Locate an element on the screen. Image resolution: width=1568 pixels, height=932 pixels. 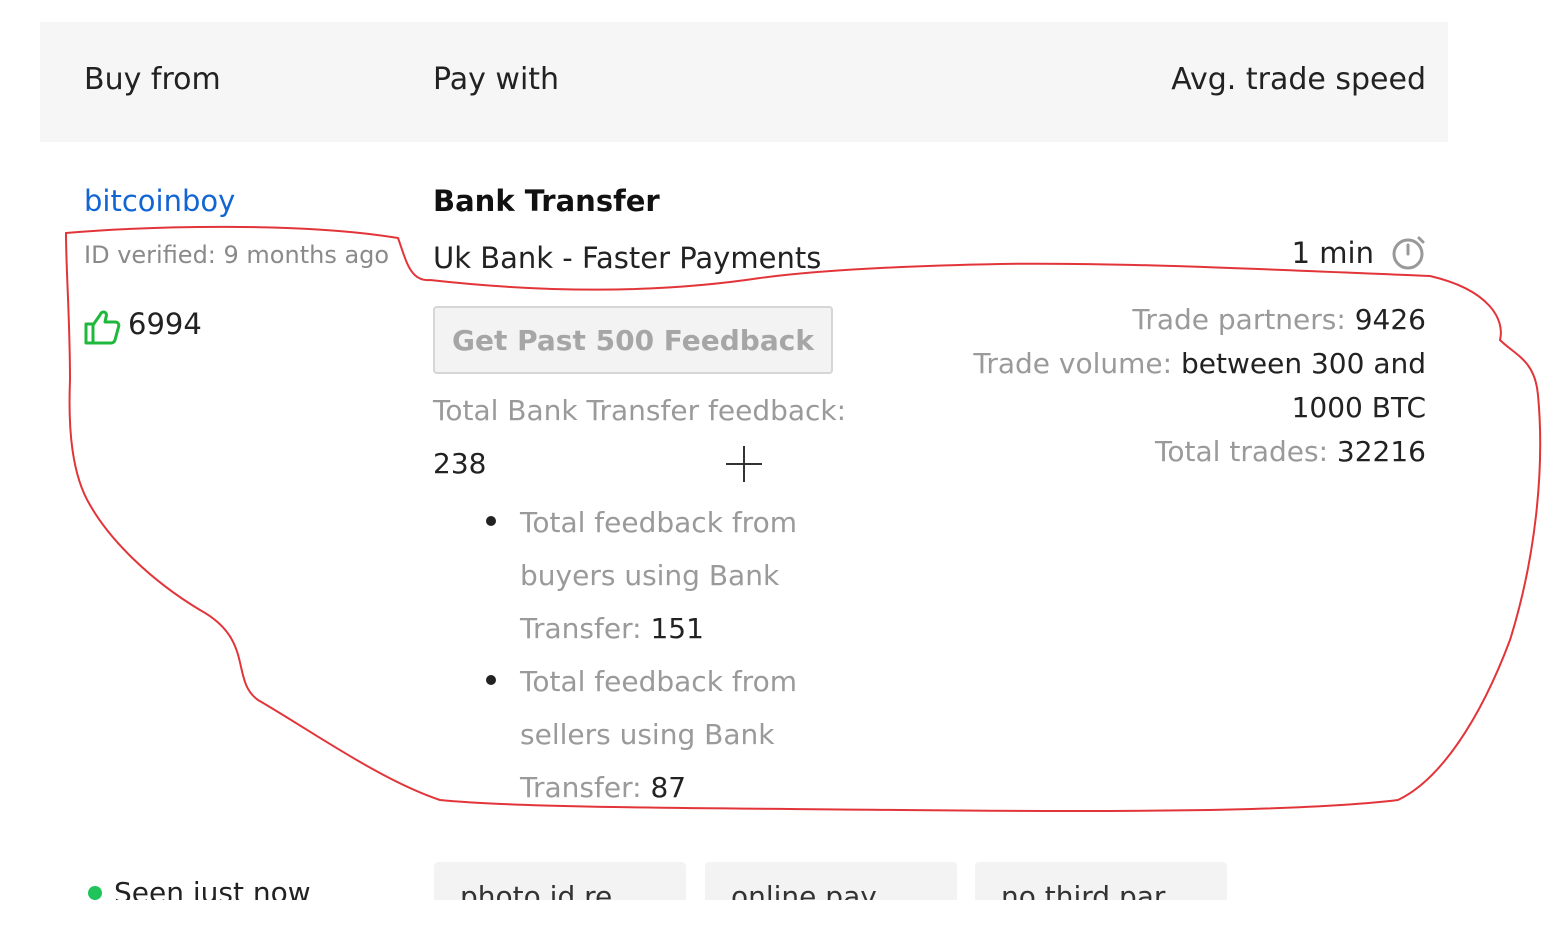
total-trades: Total trades: 32216 is located at coordinates (1166, 452).